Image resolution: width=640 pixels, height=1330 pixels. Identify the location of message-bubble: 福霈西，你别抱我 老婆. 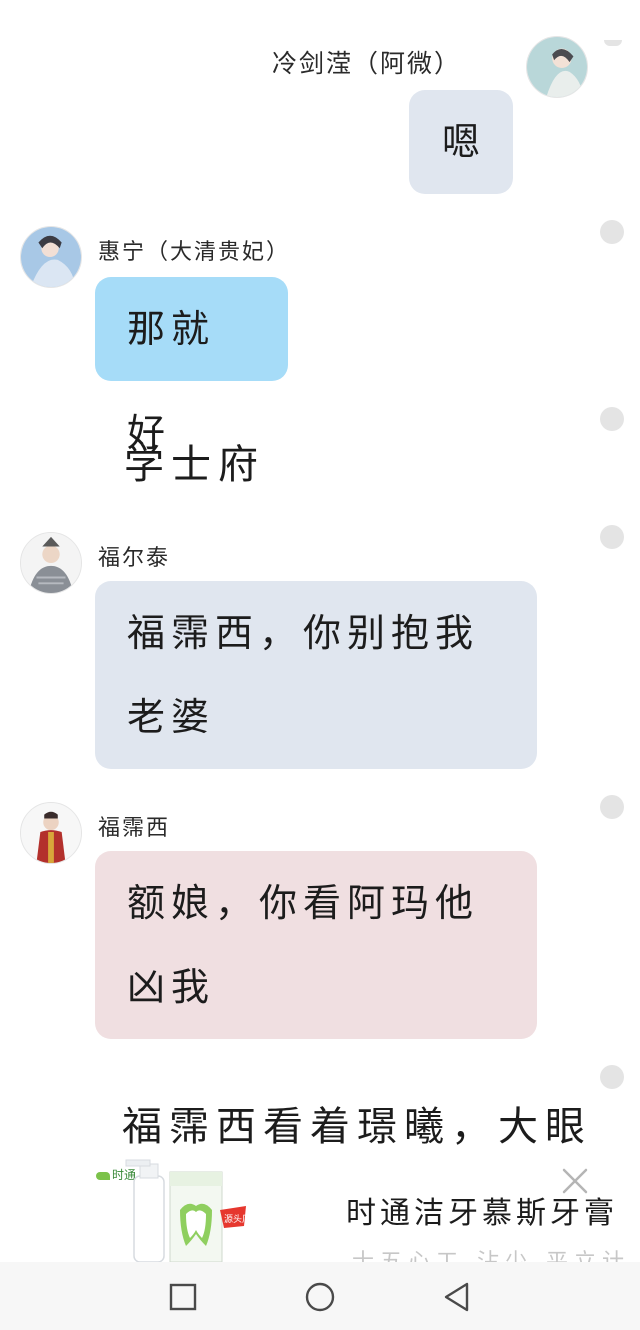
(316, 675).